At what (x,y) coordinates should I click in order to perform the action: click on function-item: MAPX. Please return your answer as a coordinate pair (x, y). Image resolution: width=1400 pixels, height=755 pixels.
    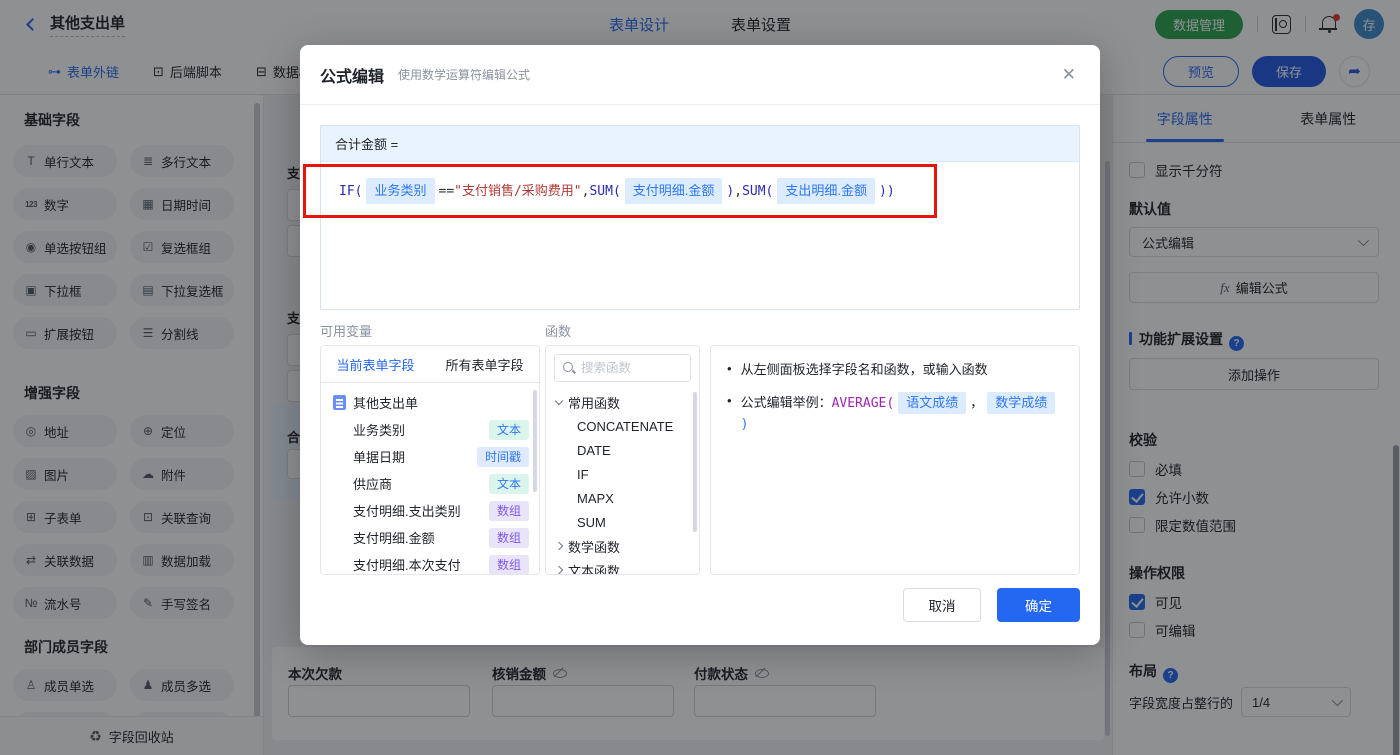
    Looking at the image, I should click on (622, 498).